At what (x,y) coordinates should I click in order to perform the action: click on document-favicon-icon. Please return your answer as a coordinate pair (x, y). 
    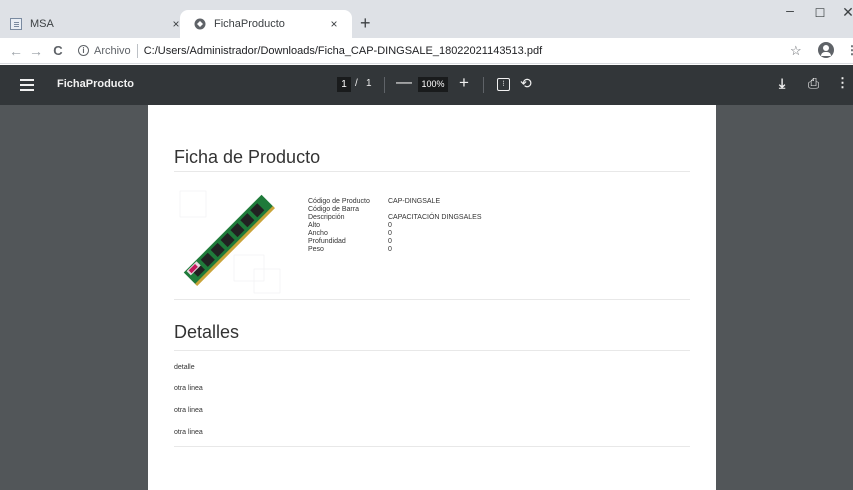
    Looking at the image, I should click on (16, 24).